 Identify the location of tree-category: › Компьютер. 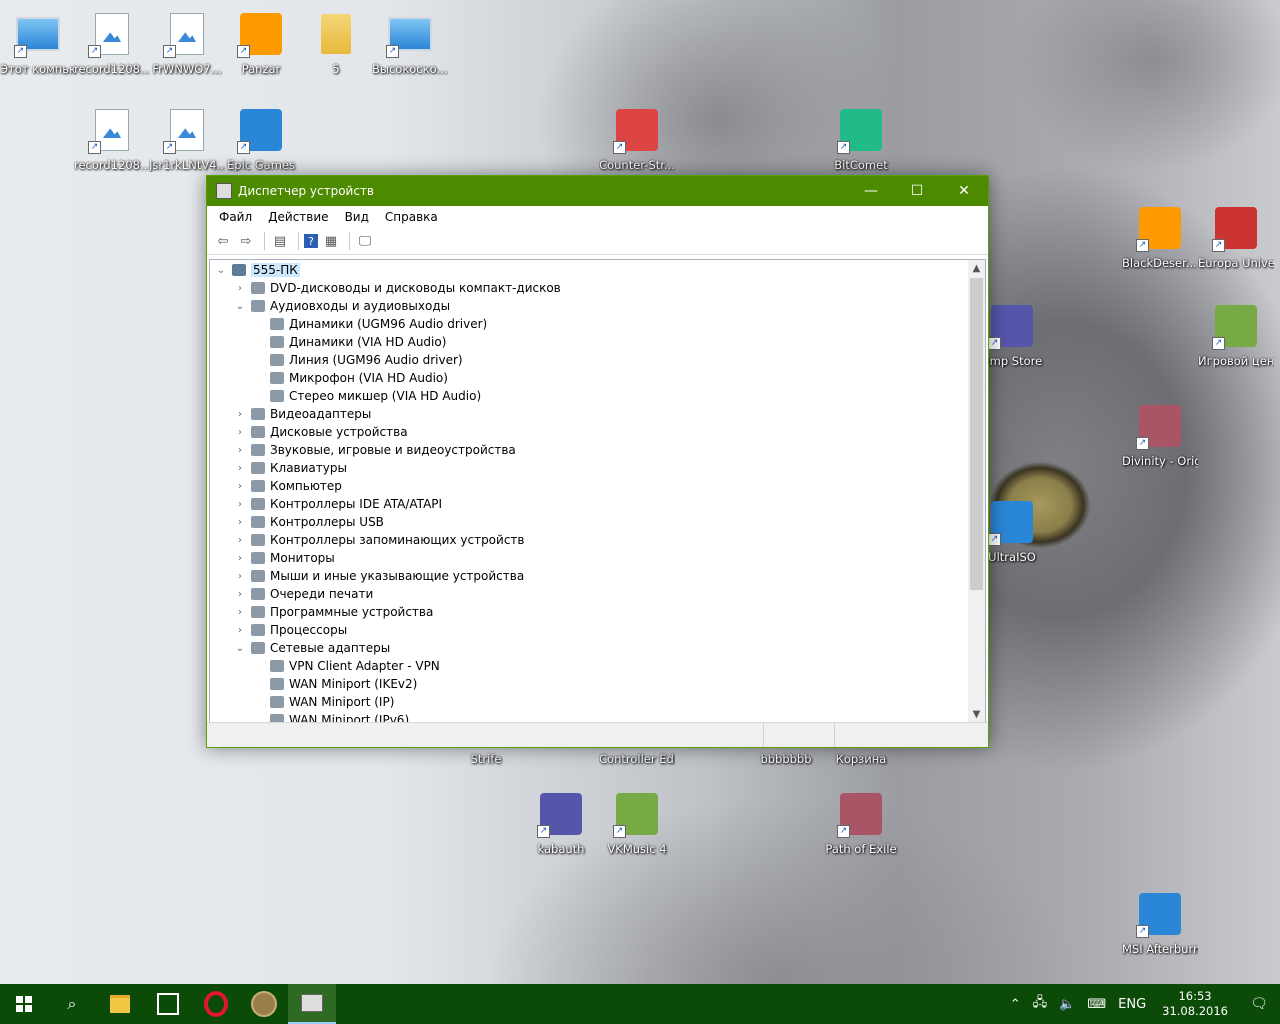
(597, 486).